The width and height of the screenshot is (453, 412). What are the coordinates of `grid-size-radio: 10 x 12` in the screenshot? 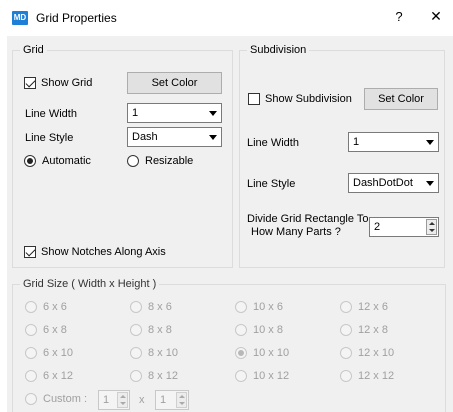 It's located at (262, 376).